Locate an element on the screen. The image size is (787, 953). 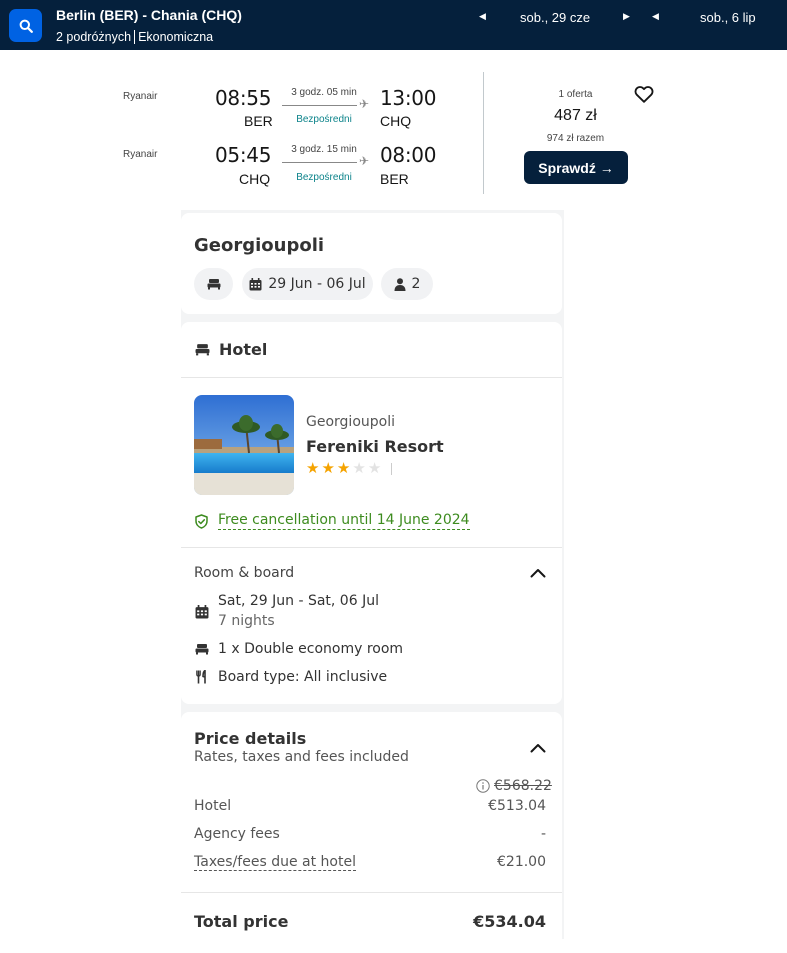
outbound-departure-time: 08:55 is located at coordinates (243, 98).